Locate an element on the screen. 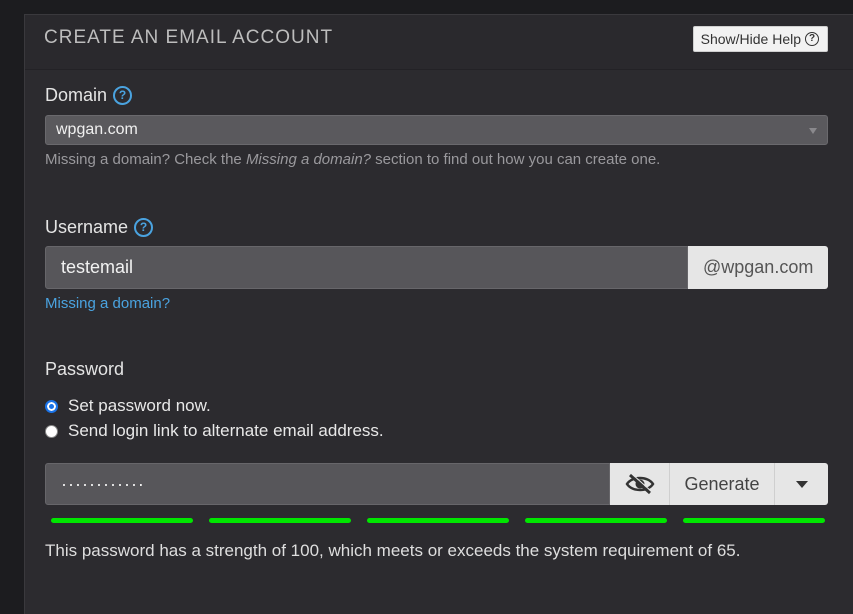 The image size is (853, 614). show-hide-help-label: Show/Hide Help is located at coordinates (750, 39).